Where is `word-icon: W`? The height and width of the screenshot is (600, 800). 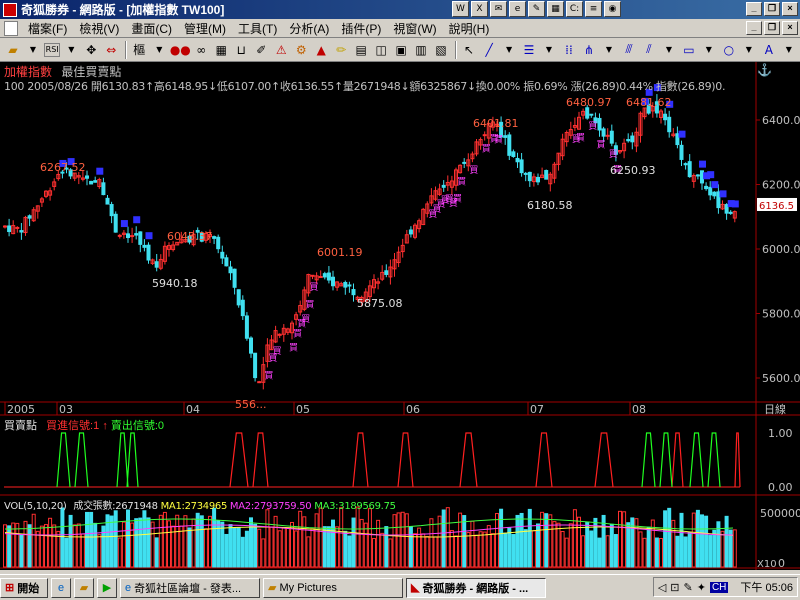 word-icon: W is located at coordinates (460, 9).